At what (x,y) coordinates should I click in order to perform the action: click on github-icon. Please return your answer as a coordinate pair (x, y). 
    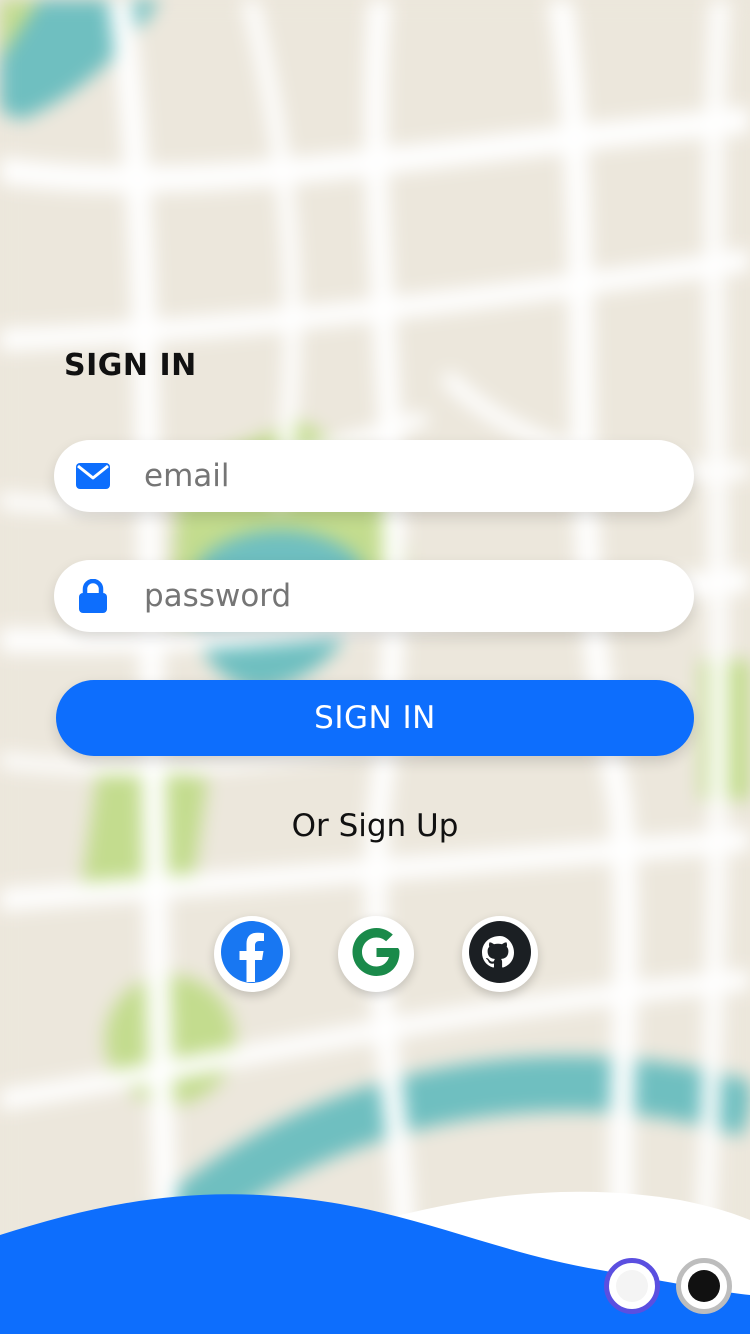
    Looking at the image, I should click on (500, 954).